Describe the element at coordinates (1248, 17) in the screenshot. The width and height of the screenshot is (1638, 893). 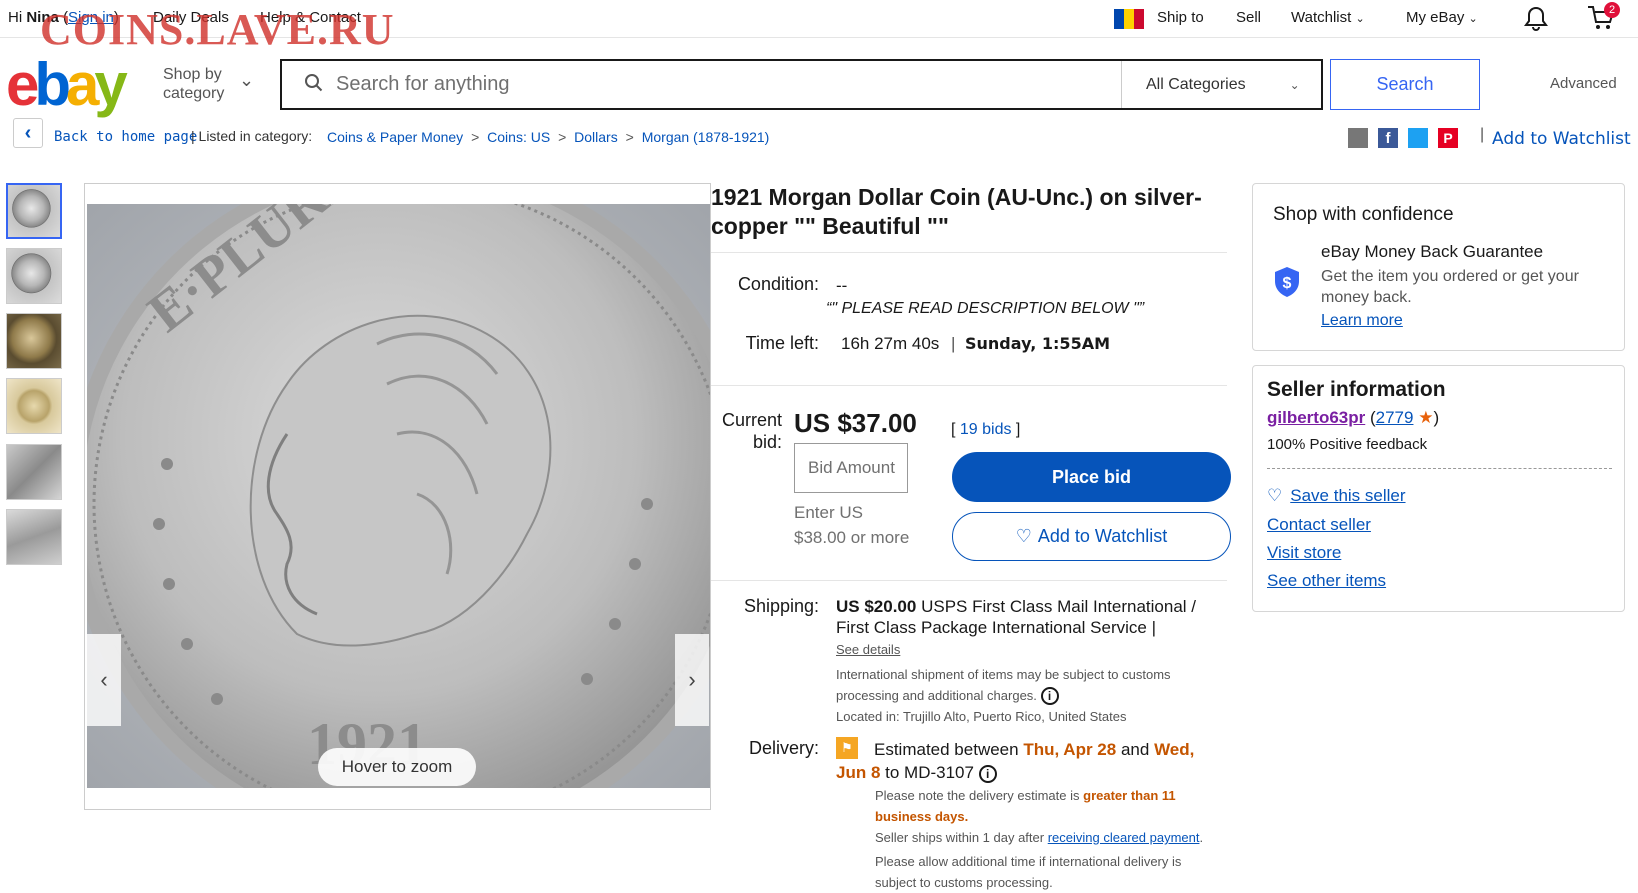
I see `sell-link: Sell` at that location.